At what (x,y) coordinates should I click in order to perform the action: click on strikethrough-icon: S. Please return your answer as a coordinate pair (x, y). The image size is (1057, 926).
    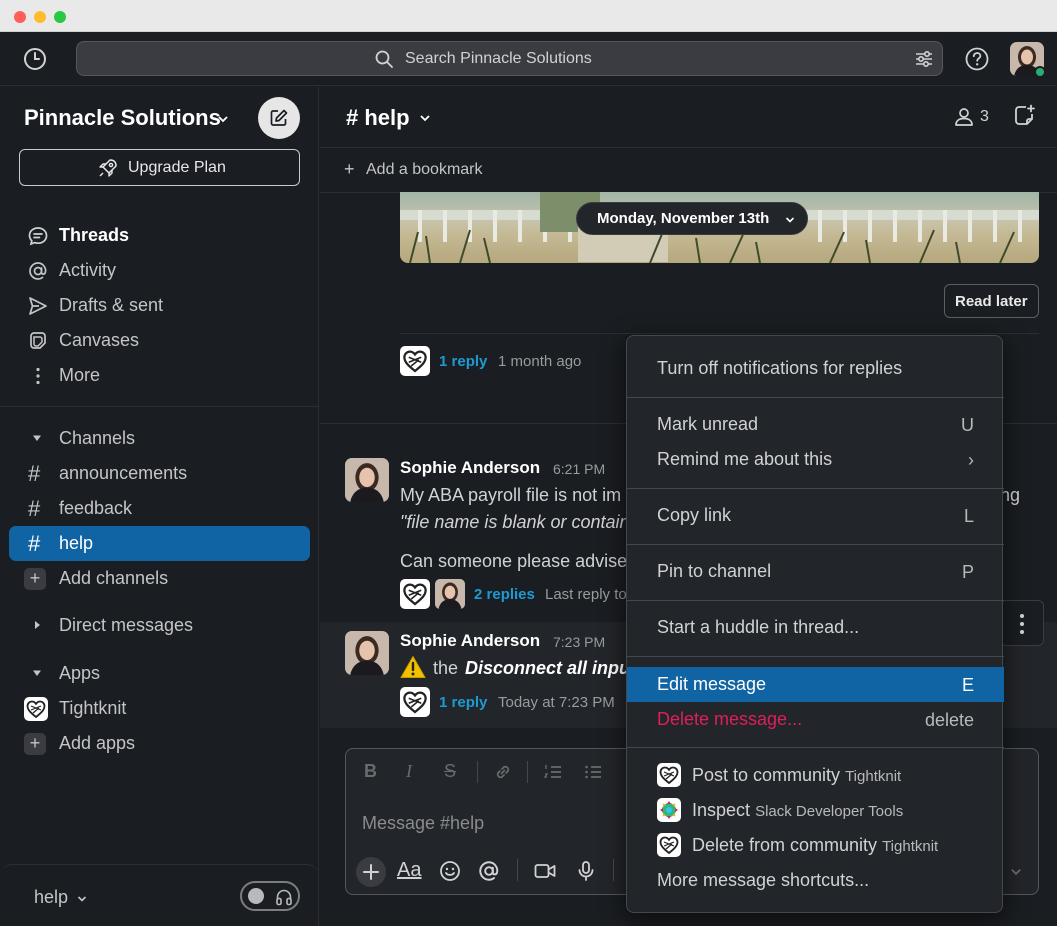
    Looking at the image, I should click on (450, 771).